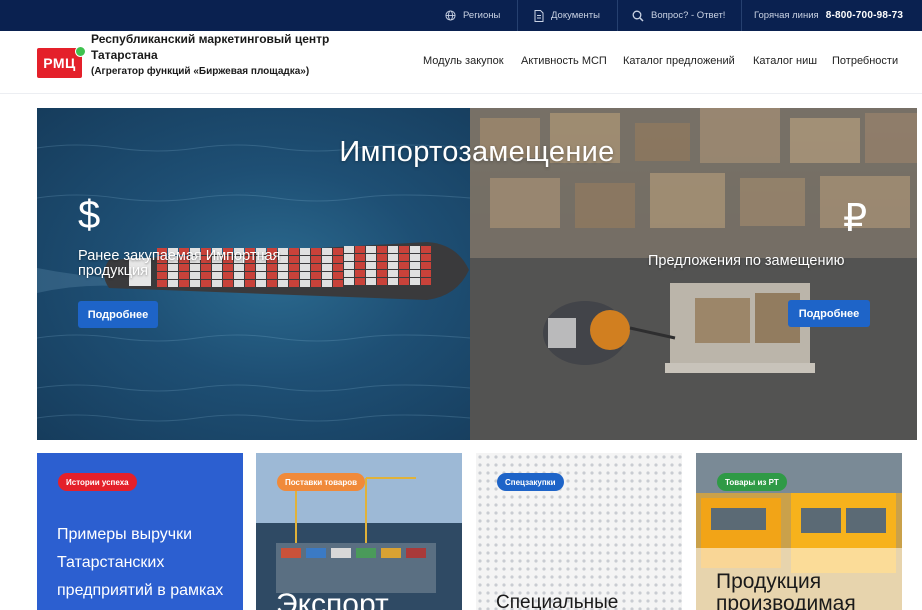  Describe the element at coordinates (179, 263) in the screenshot. I see `imported-products-text: Ранее закупаемая Импортная продукция` at that location.